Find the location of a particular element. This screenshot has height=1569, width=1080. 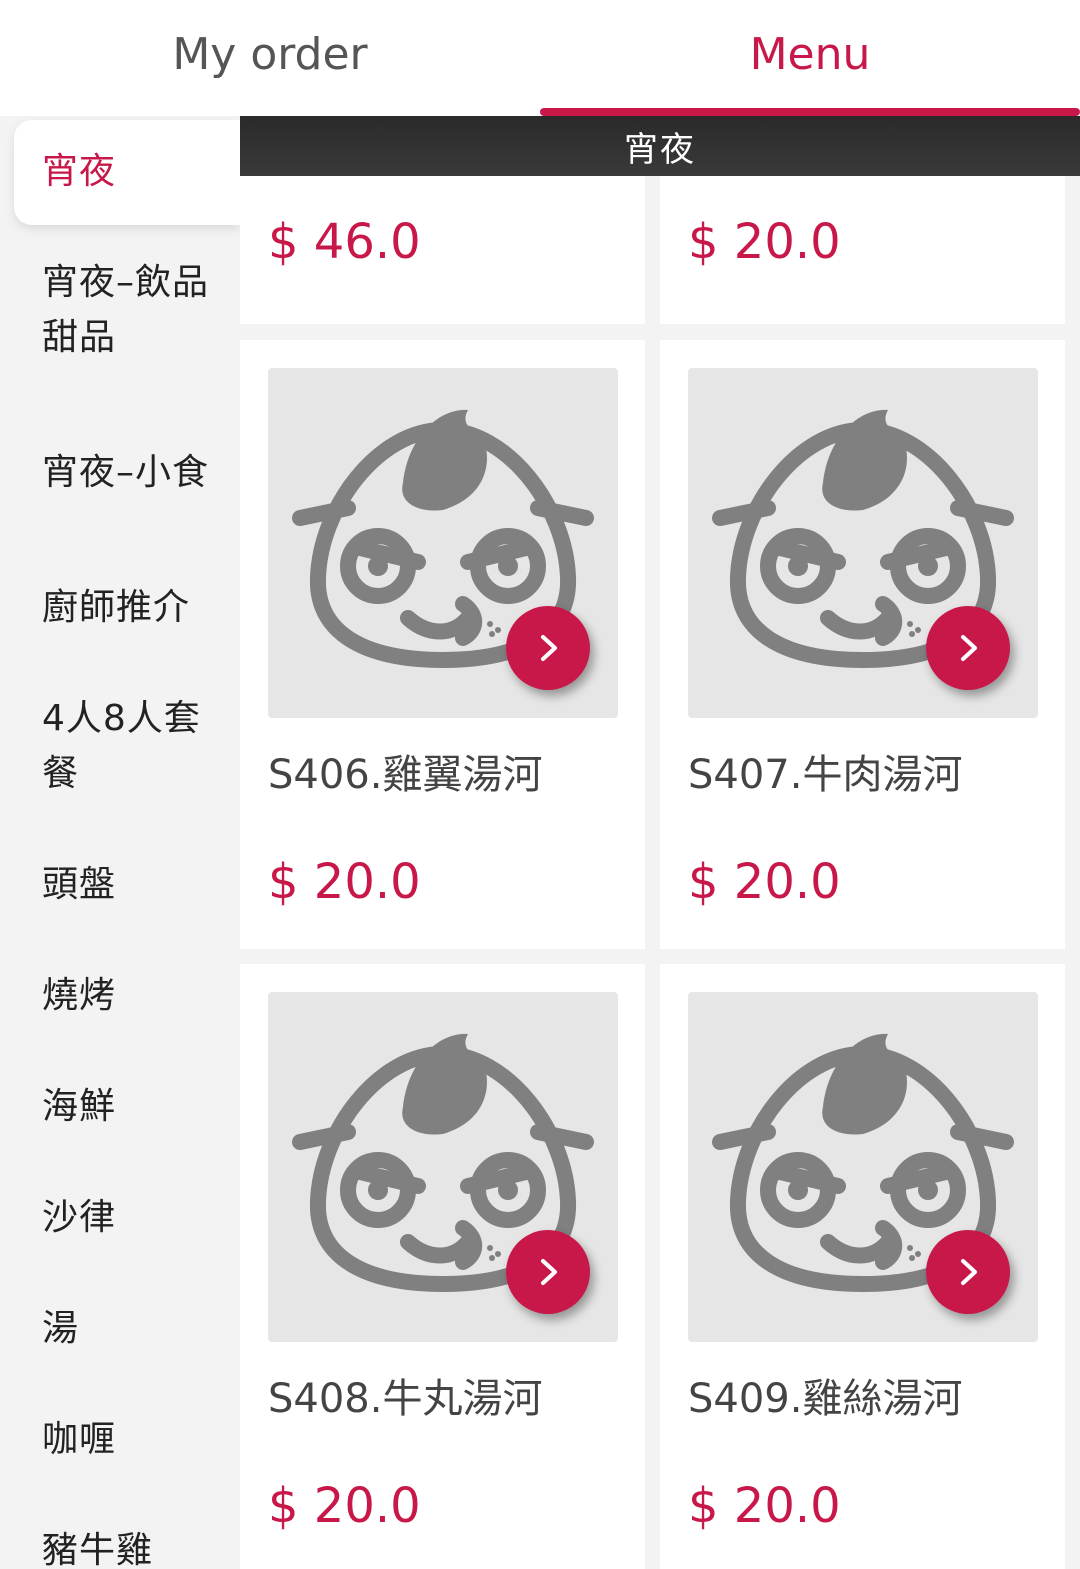

item-name: S407.牛肉湯河 is located at coordinates (825, 775).